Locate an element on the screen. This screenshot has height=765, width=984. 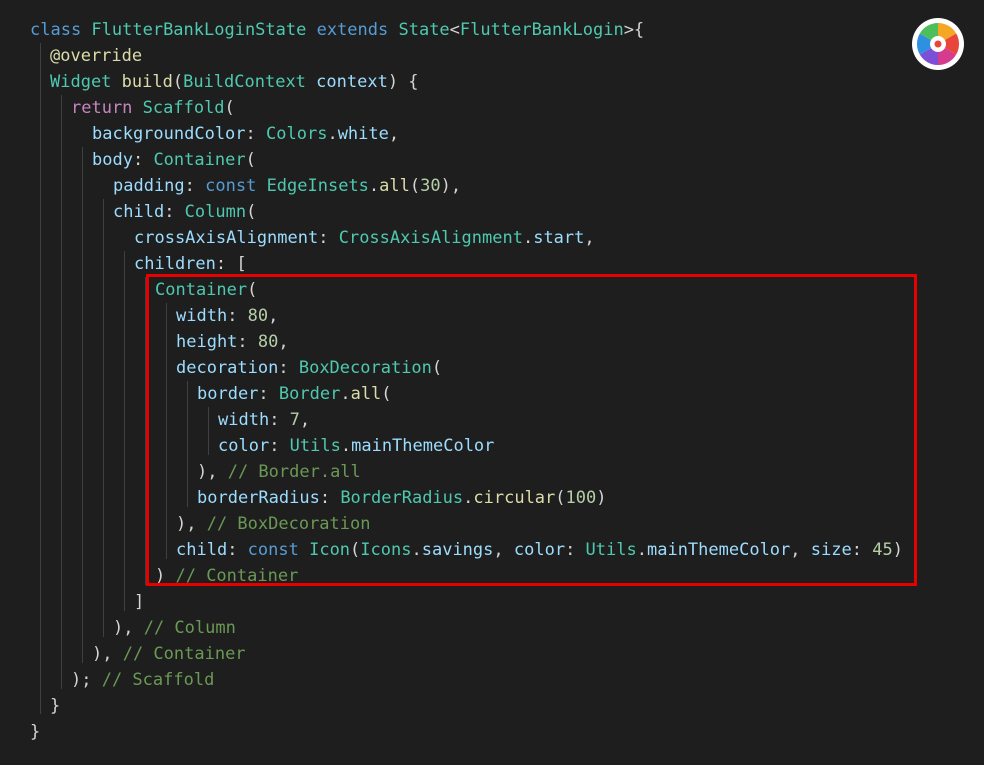
code-line: return Scaffold( is located at coordinates (153, 108).